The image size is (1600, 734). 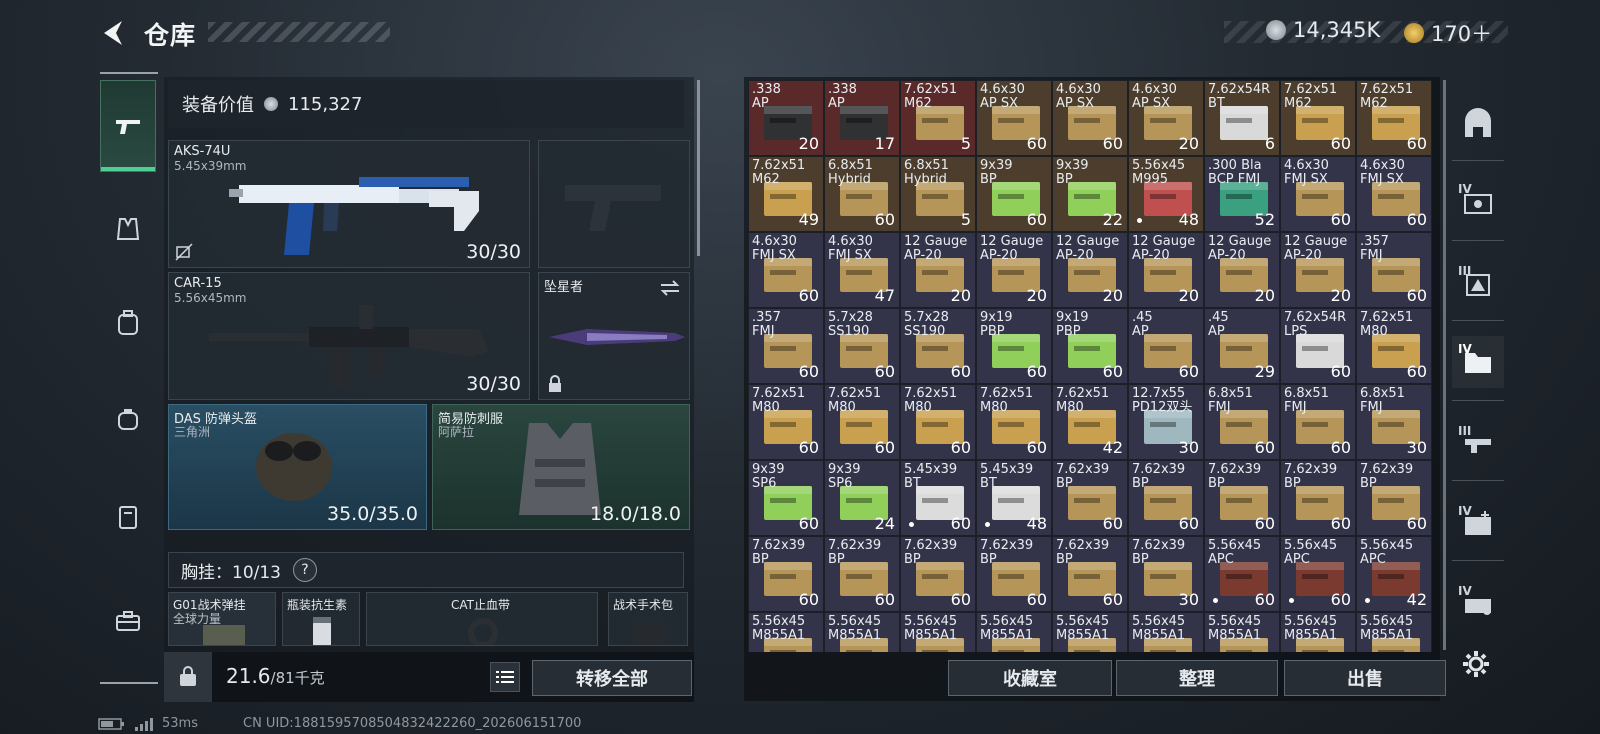 I want to click on collection-button: 收藏室, so click(x=1030, y=678).